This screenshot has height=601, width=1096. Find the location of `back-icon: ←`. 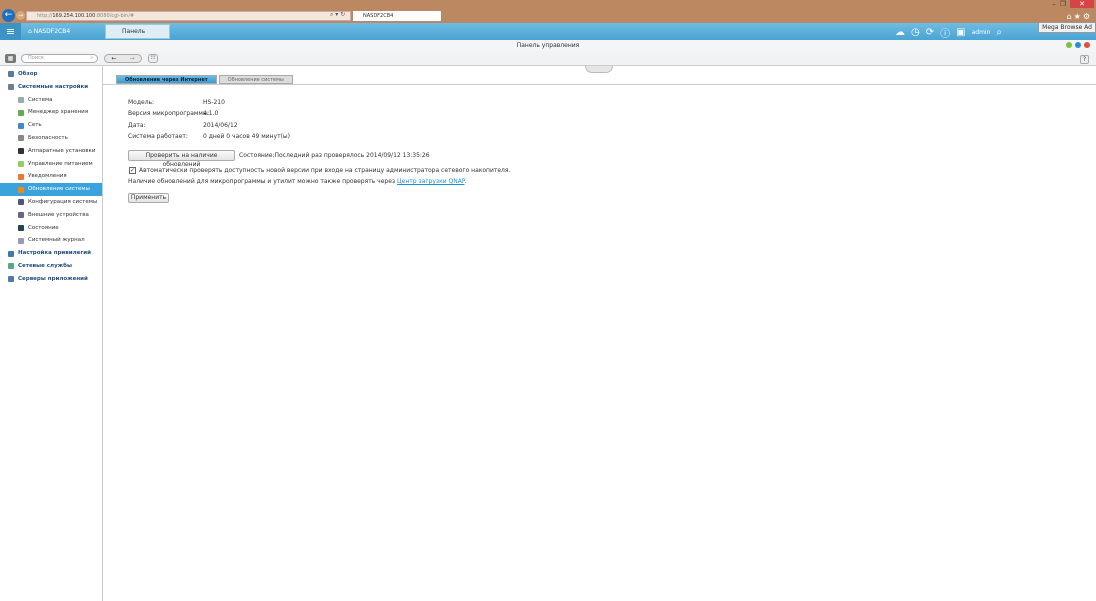

back-icon: ← is located at coordinates (114, 58).